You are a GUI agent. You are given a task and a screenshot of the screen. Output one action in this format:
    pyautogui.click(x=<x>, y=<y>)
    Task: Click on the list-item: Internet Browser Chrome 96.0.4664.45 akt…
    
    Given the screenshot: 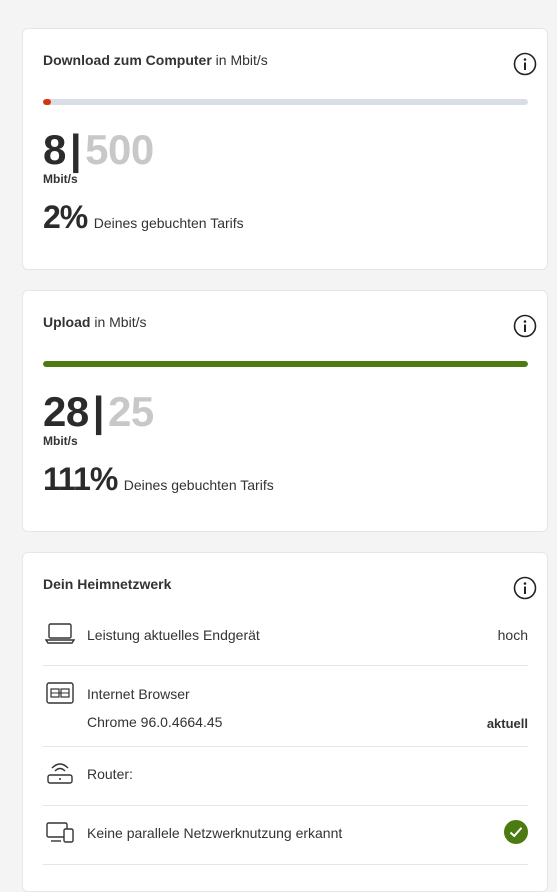 What is the action you would take?
    pyautogui.click(x=285, y=706)
    